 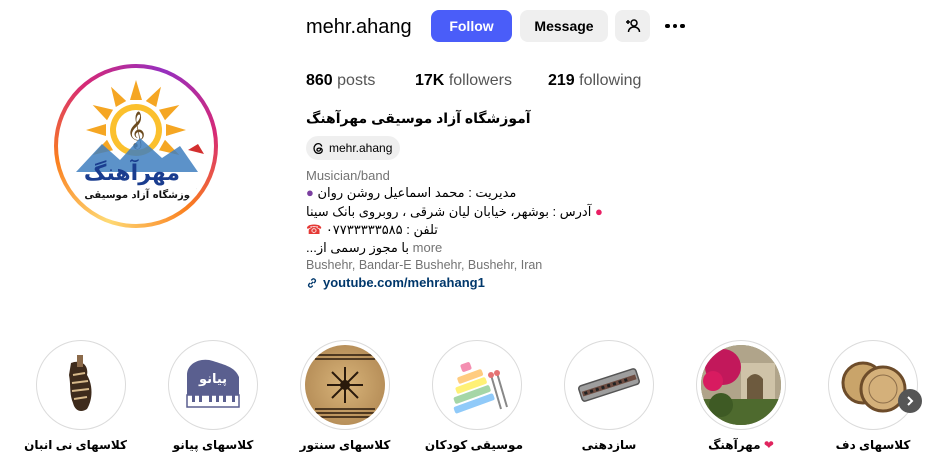 What do you see at coordinates (314, 229) in the screenshot?
I see `phone-emoji-icon: ☎` at bounding box center [314, 229].